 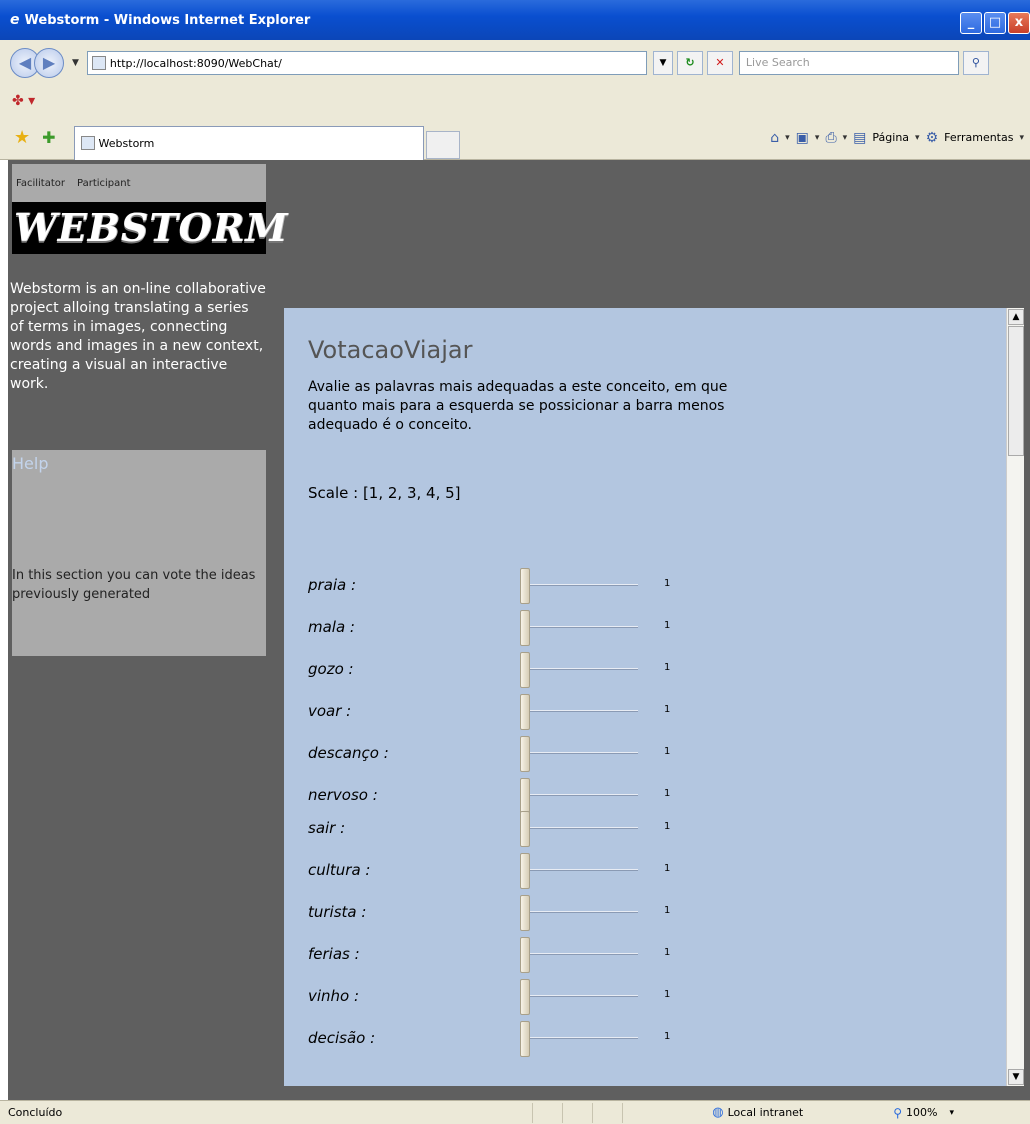 I want to click on maximize-button: □, so click(x=995, y=23).